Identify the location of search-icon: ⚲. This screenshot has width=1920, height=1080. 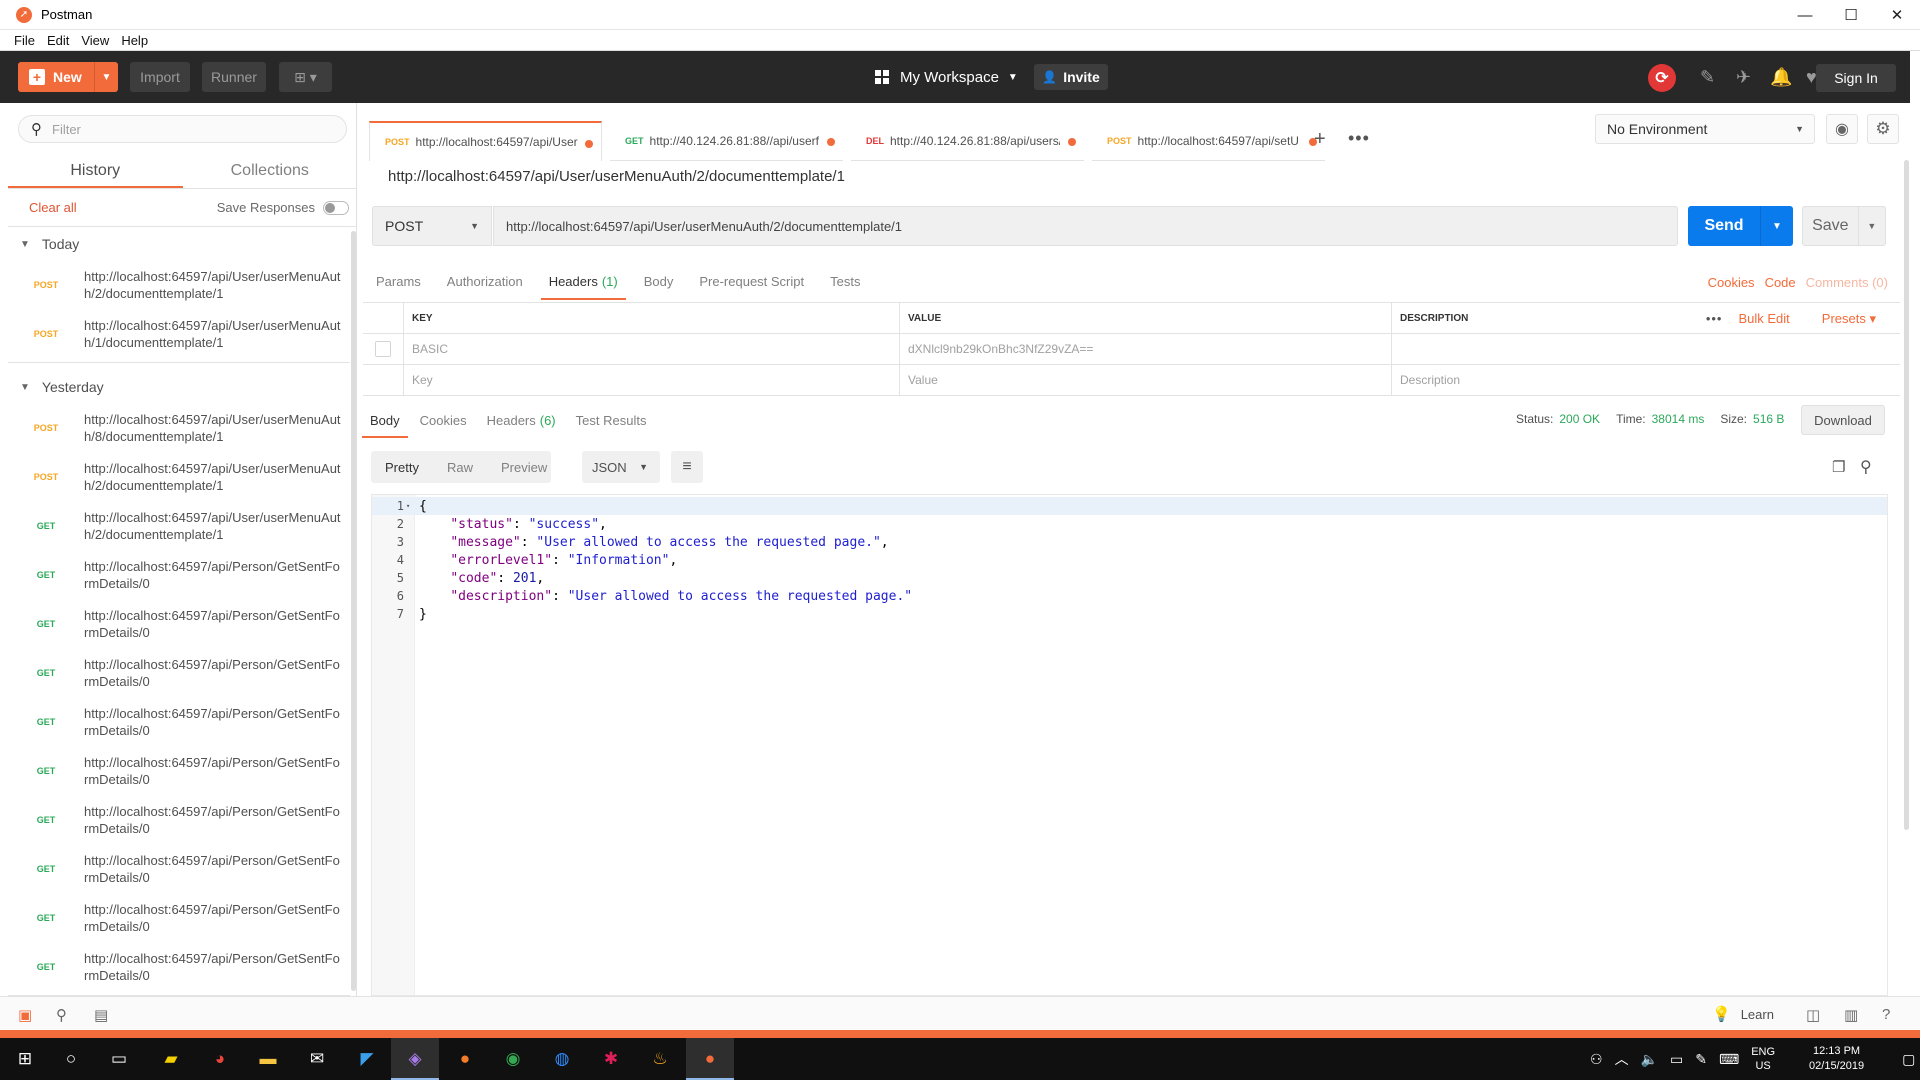
(1866, 467).